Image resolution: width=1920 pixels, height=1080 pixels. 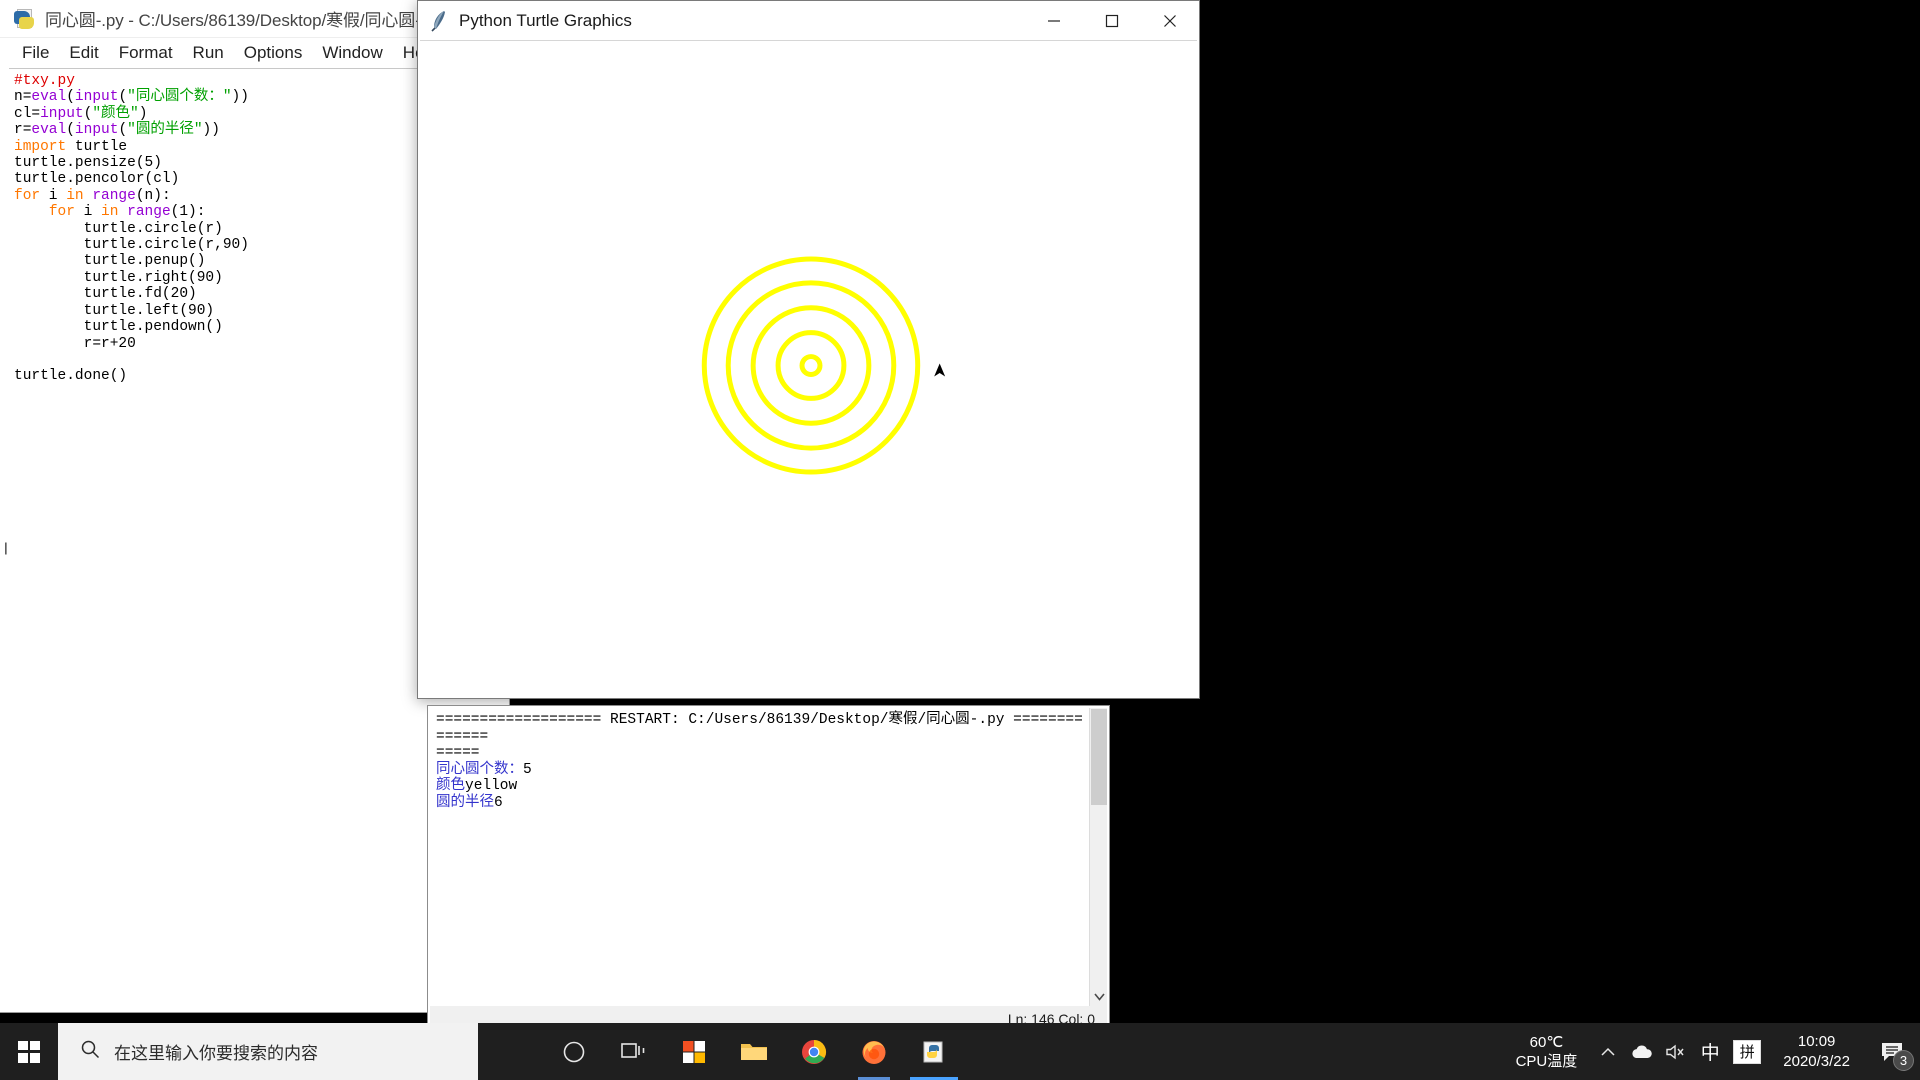 What do you see at coordinates (208, 53) in the screenshot?
I see `menu-run: Run` at bounding box center [208, 53].